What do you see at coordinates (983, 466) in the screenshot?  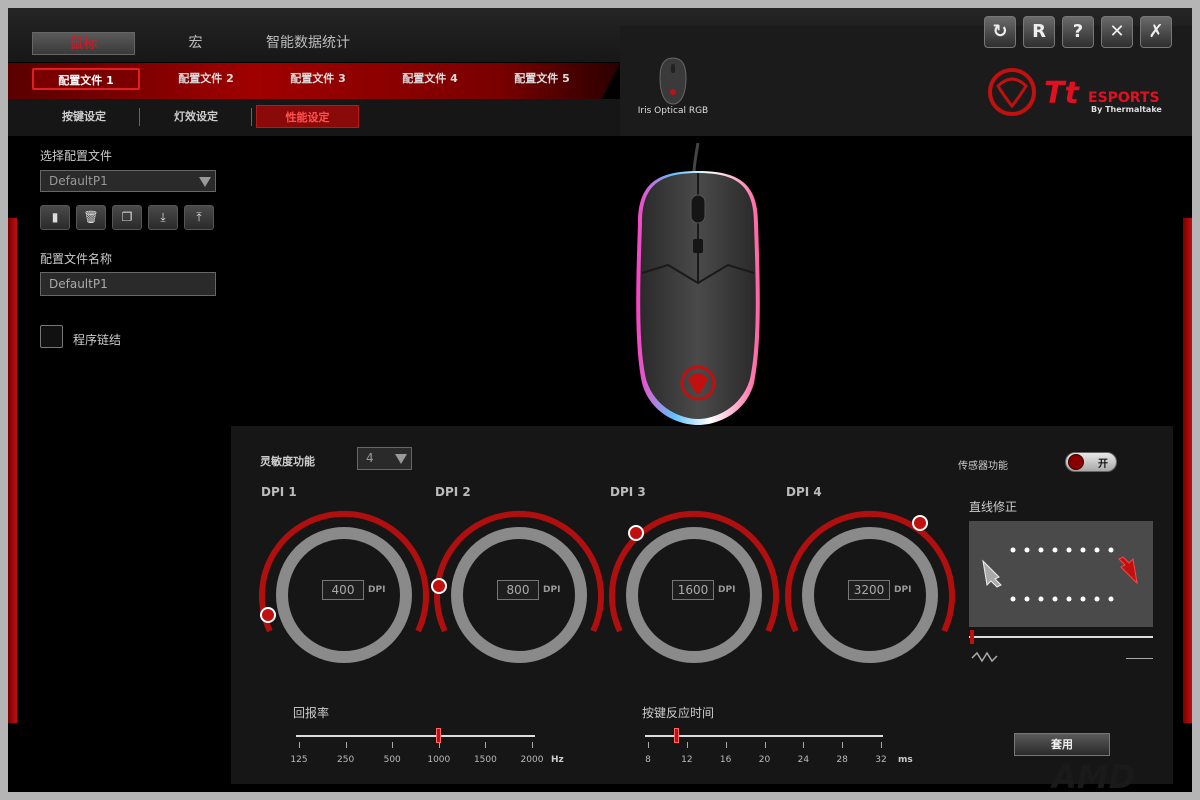 I see `sensor-label: 传感器功能` at bounding box center [983, 466].